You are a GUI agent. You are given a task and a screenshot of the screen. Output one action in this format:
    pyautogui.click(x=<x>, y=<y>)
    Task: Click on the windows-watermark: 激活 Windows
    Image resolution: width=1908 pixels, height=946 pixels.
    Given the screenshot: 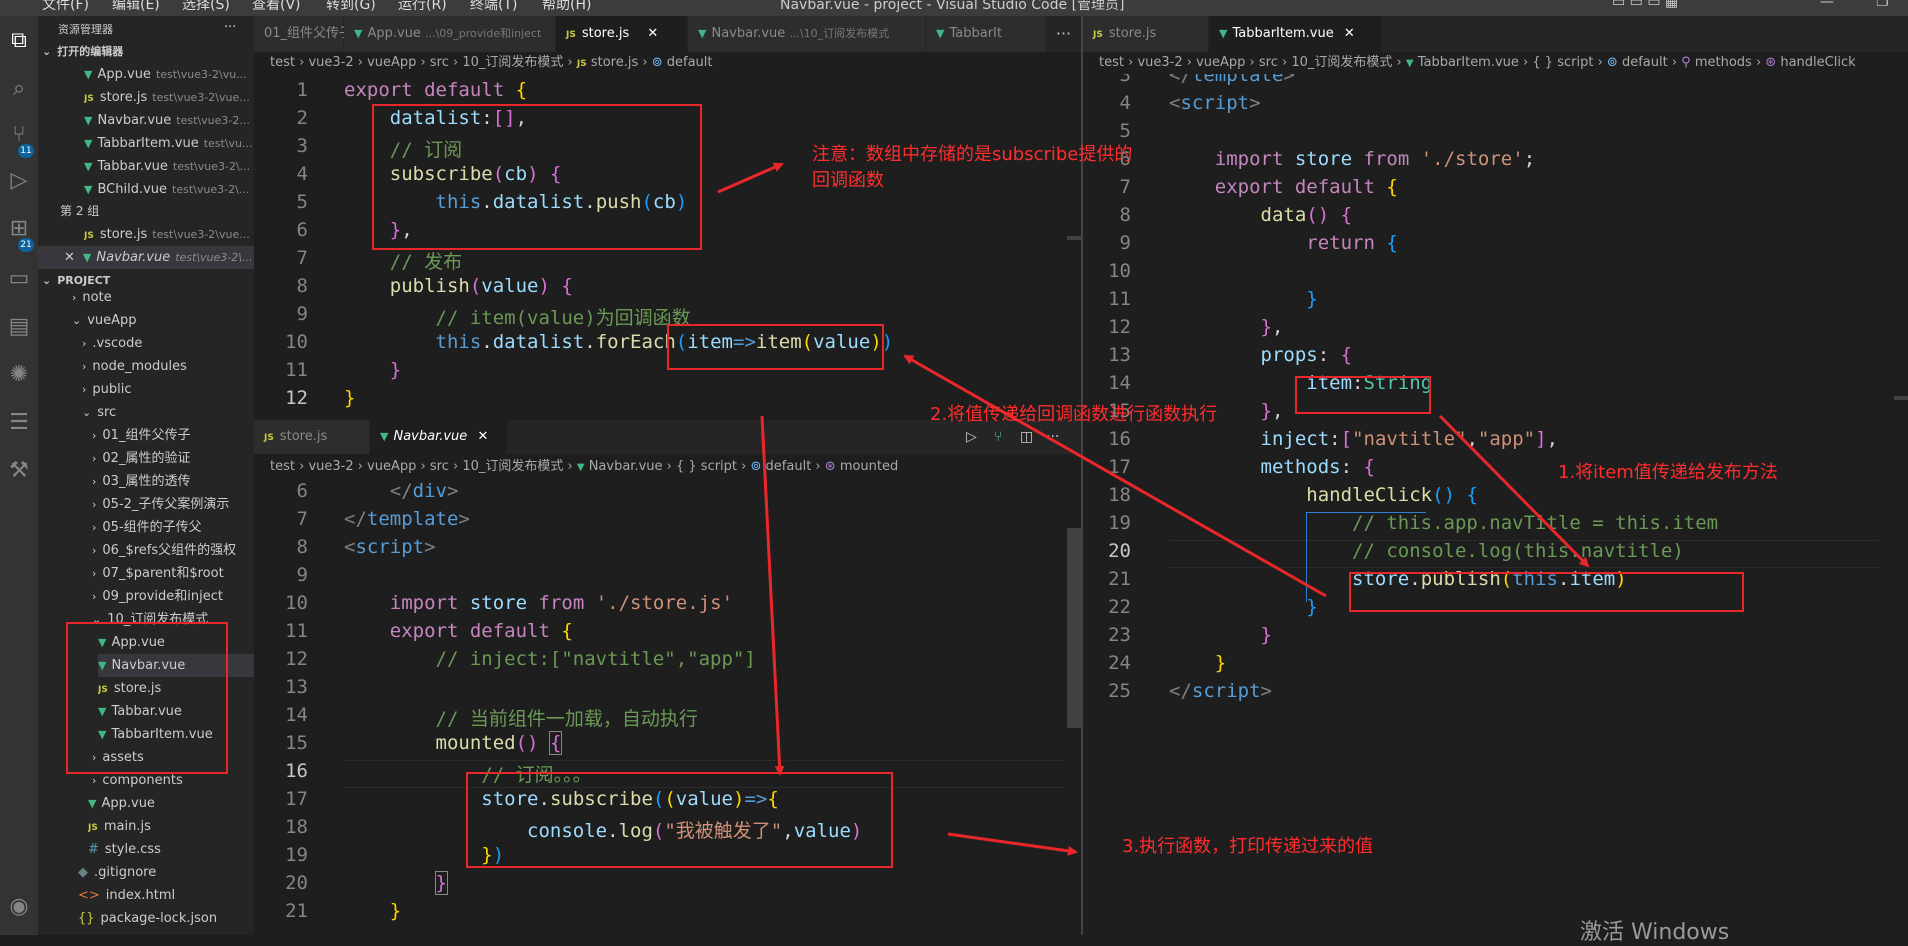 What is the action you would take?
    pyautogui.click(x=1655, y=932)
    